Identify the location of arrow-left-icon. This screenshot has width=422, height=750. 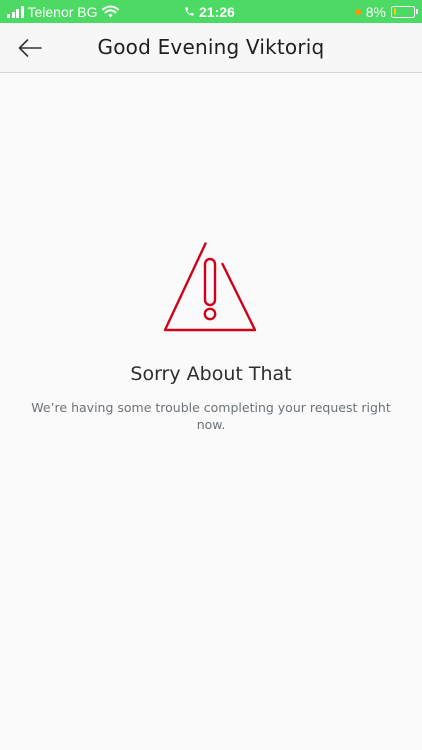
(30, 48).